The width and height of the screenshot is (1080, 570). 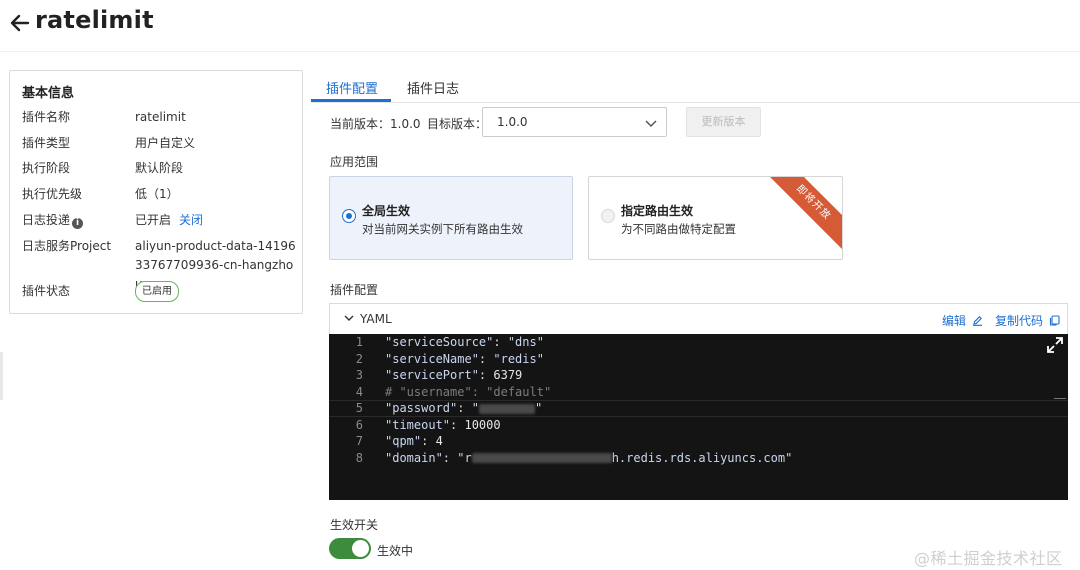 What do you see at coordinates (518, 358) in the screenshot?
I see `yaml-value: "redis"` at bounding box center [518, 358].